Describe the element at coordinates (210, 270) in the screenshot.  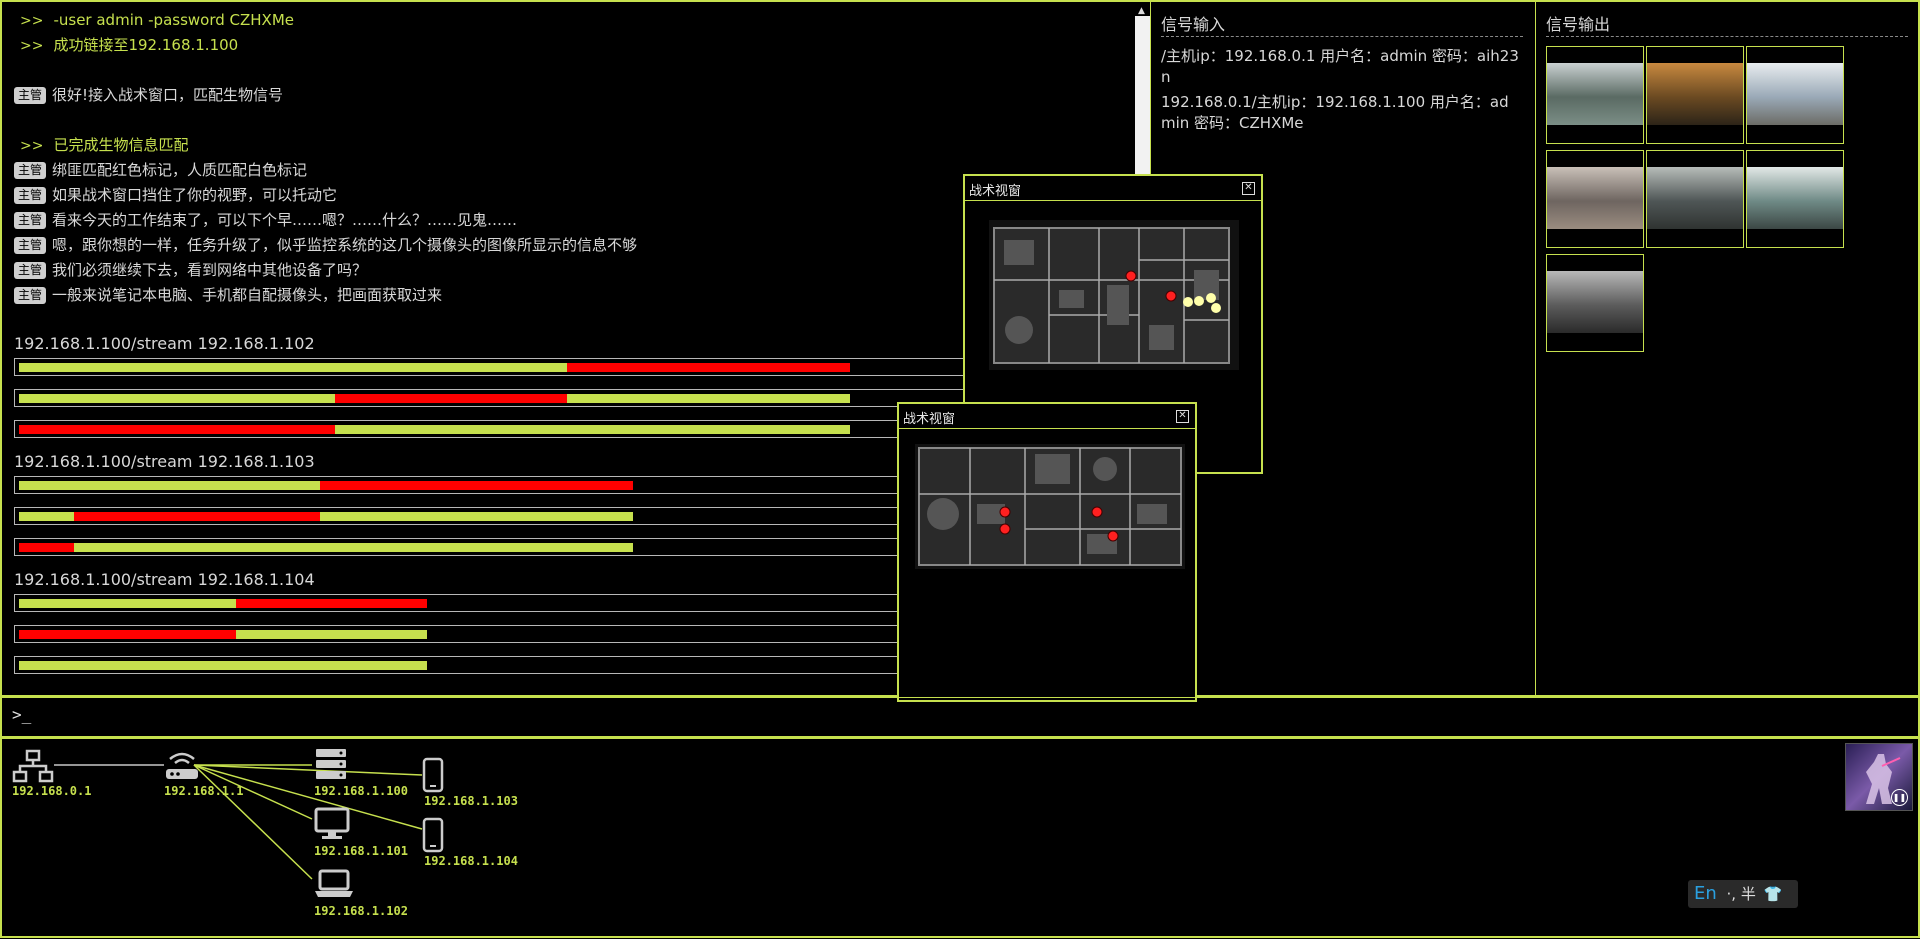
I see `console-text: 我们必须继续下去，看到网络中其他设备了吗？` at that location.